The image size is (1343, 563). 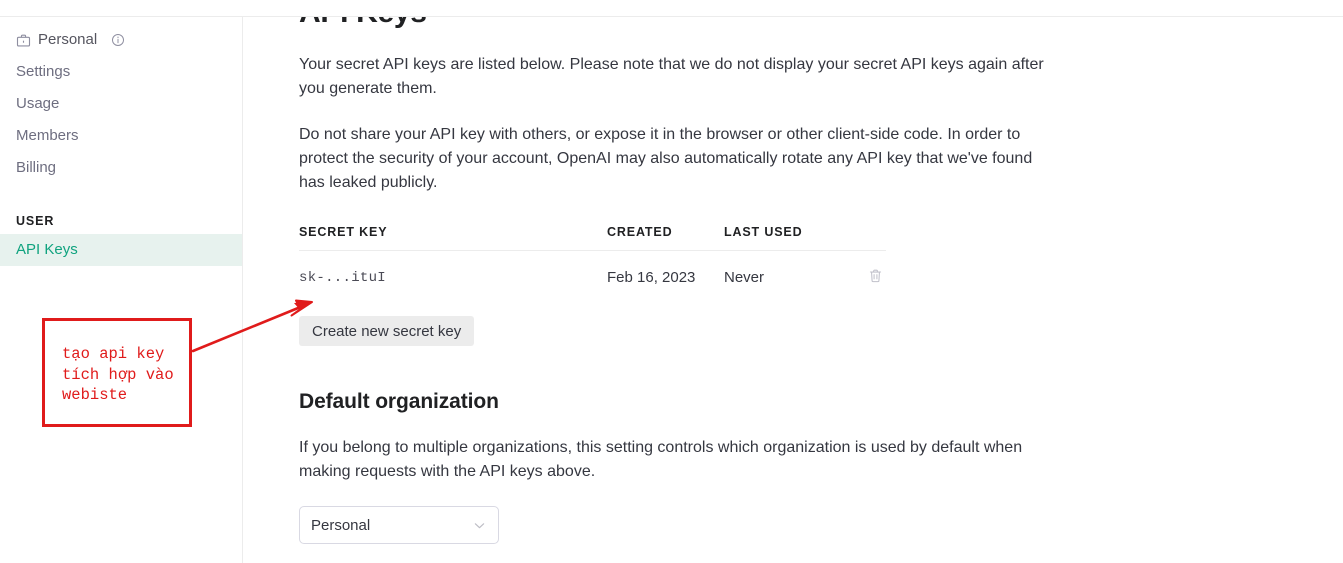 What do you see at coordinates (744, 277) in the screenshot?
I see `cell-last-used: Never` at bounding box center [744, 277].